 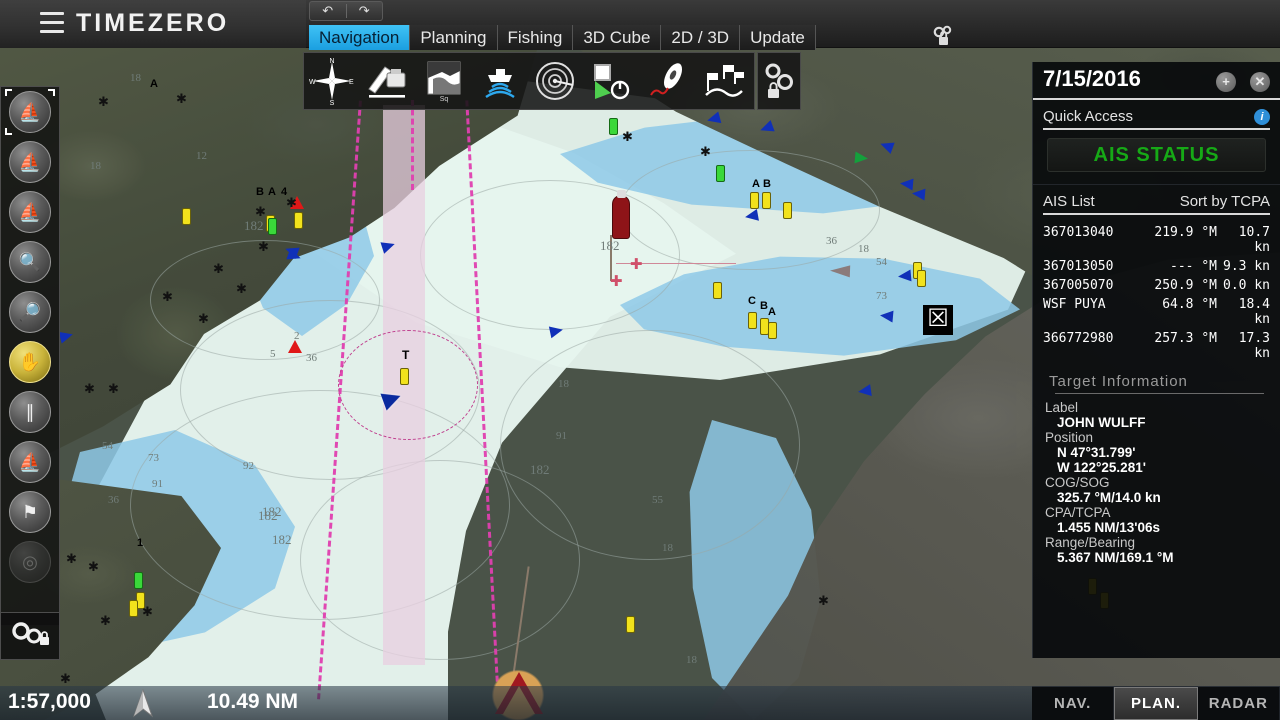 I want to click on radar-mode-button: RADAR, so click(x=1239, y=703).